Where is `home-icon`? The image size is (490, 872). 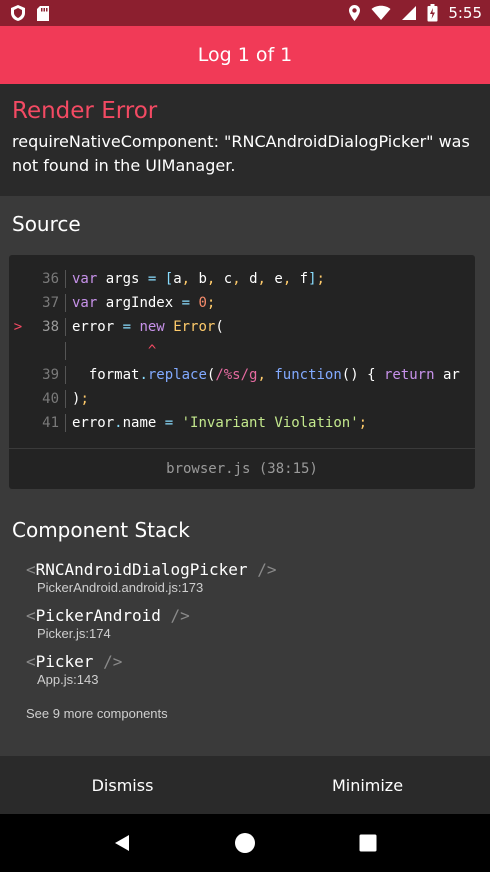
home-icon is located at coordinates (245, 843).